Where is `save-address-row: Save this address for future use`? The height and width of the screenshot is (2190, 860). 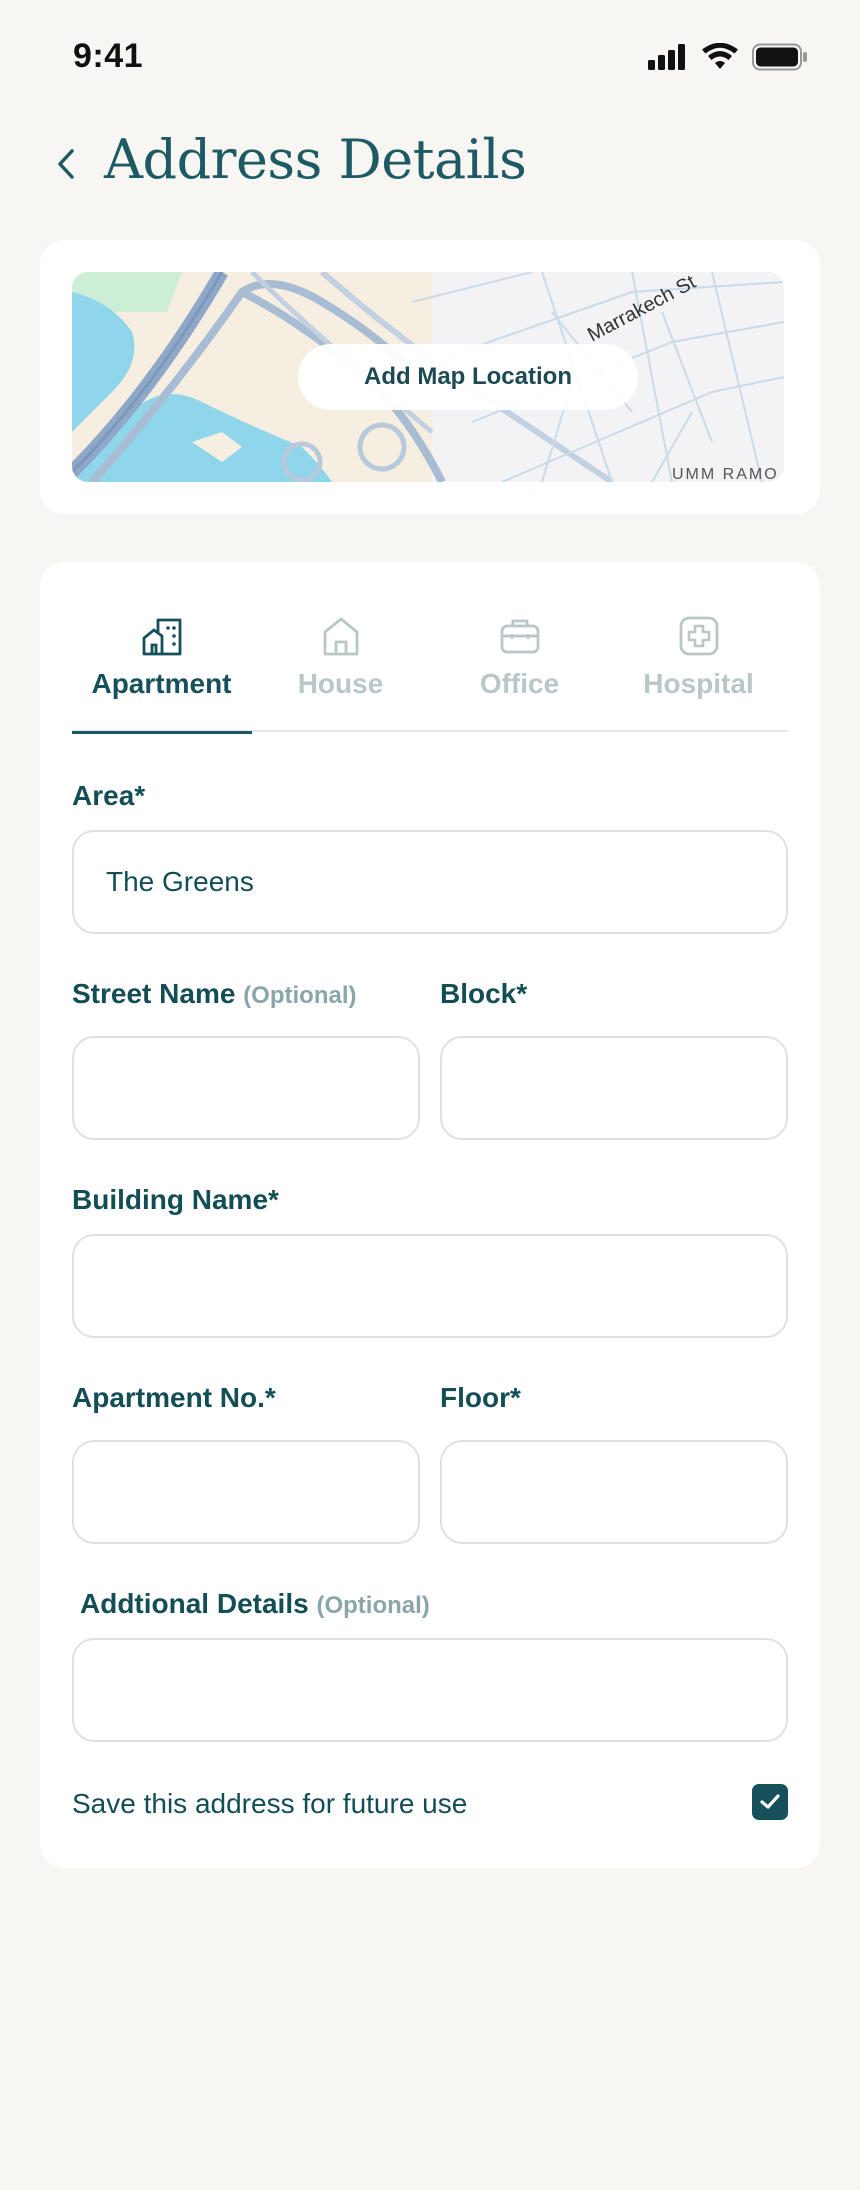 save-address-row: Save this address for future use is located at coordinates (430, 1804).